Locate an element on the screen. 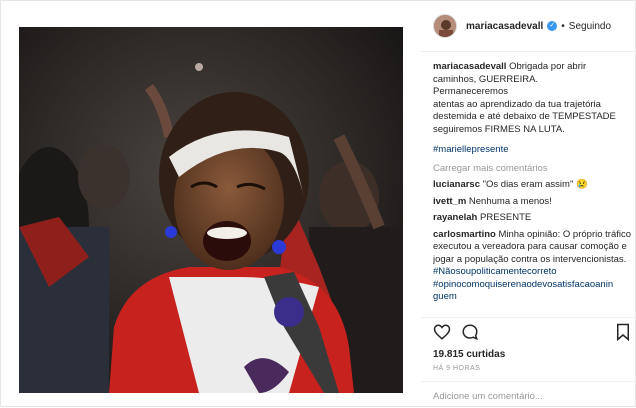  comment-text: PRESENTE is located at coordinates (506, 217).